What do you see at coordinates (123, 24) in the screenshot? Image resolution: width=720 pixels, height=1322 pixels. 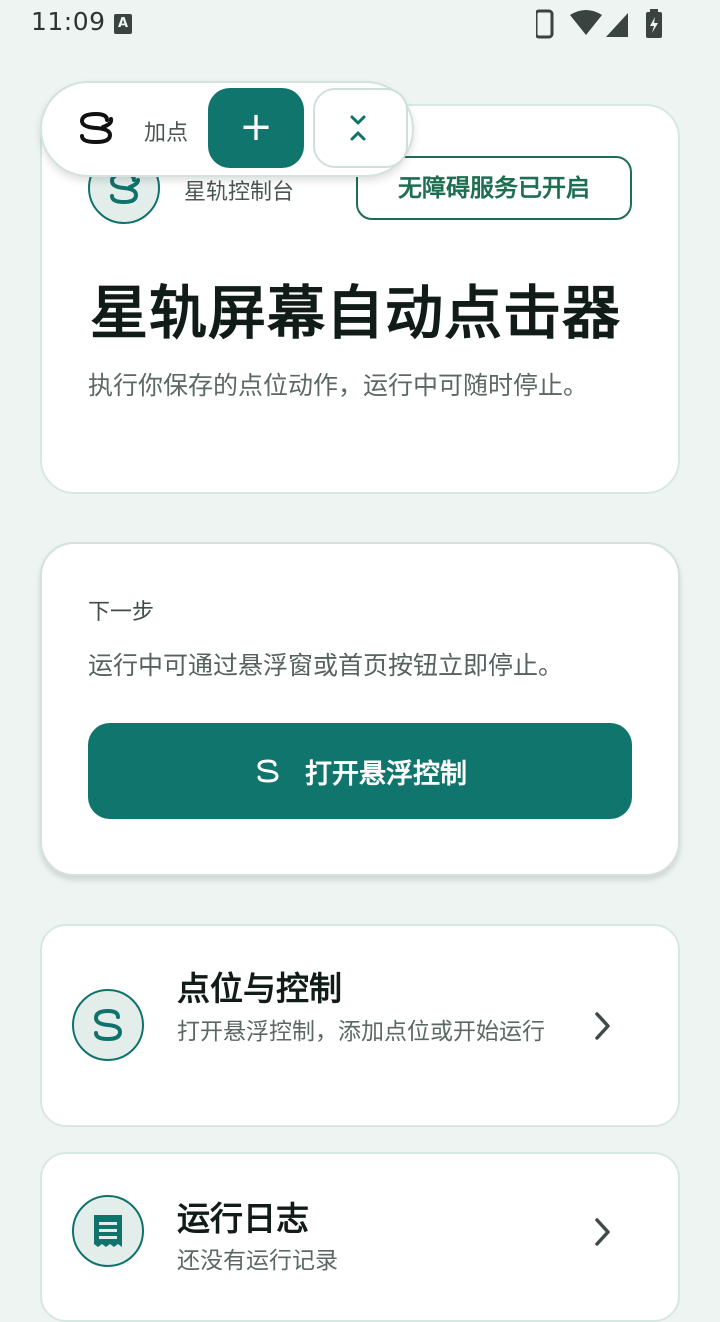 I see `notification-icon: A` at bounding box center [123, 24].